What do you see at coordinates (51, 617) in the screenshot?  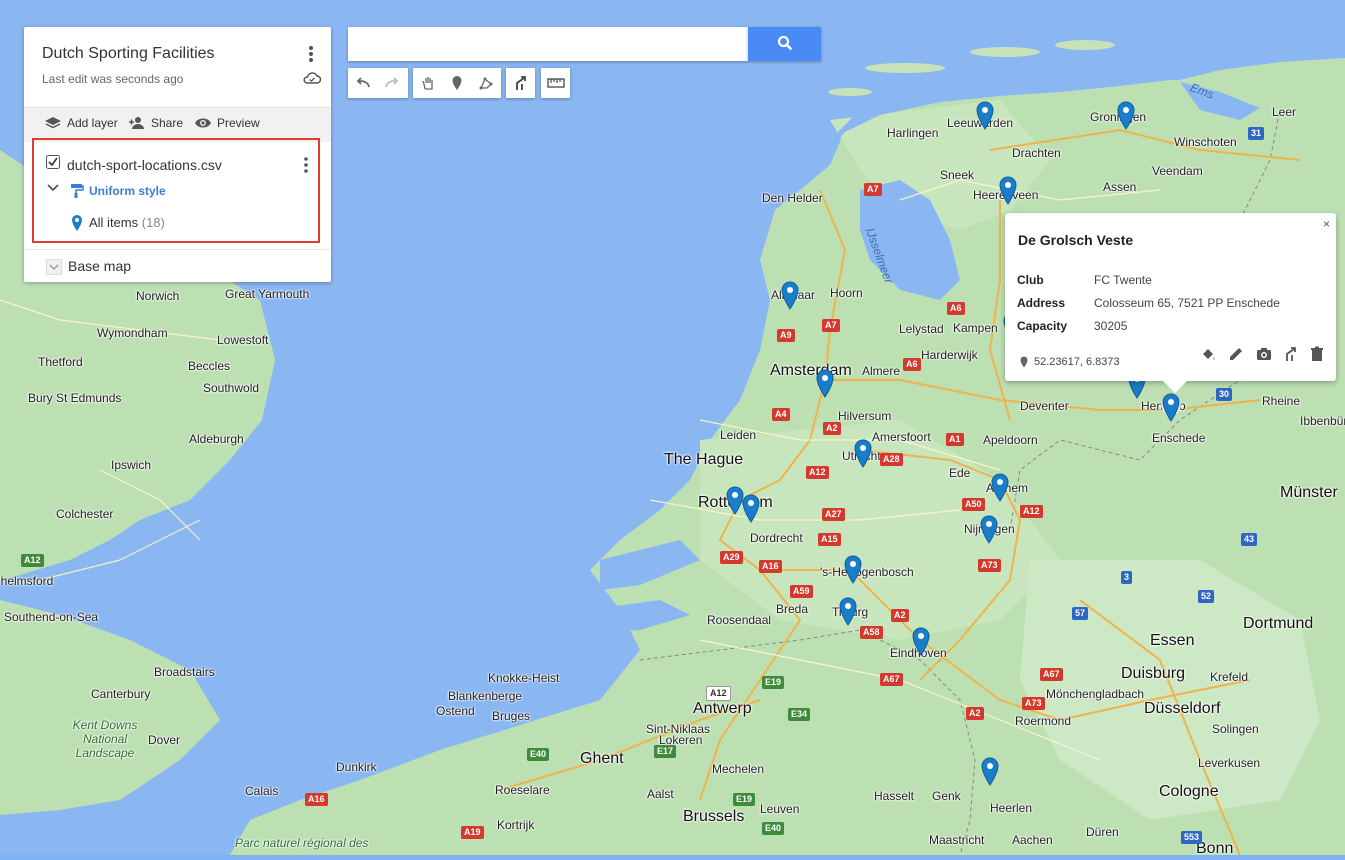 I see `map-city-label: Southend-on-Sea` at bounding box center [51, 617].